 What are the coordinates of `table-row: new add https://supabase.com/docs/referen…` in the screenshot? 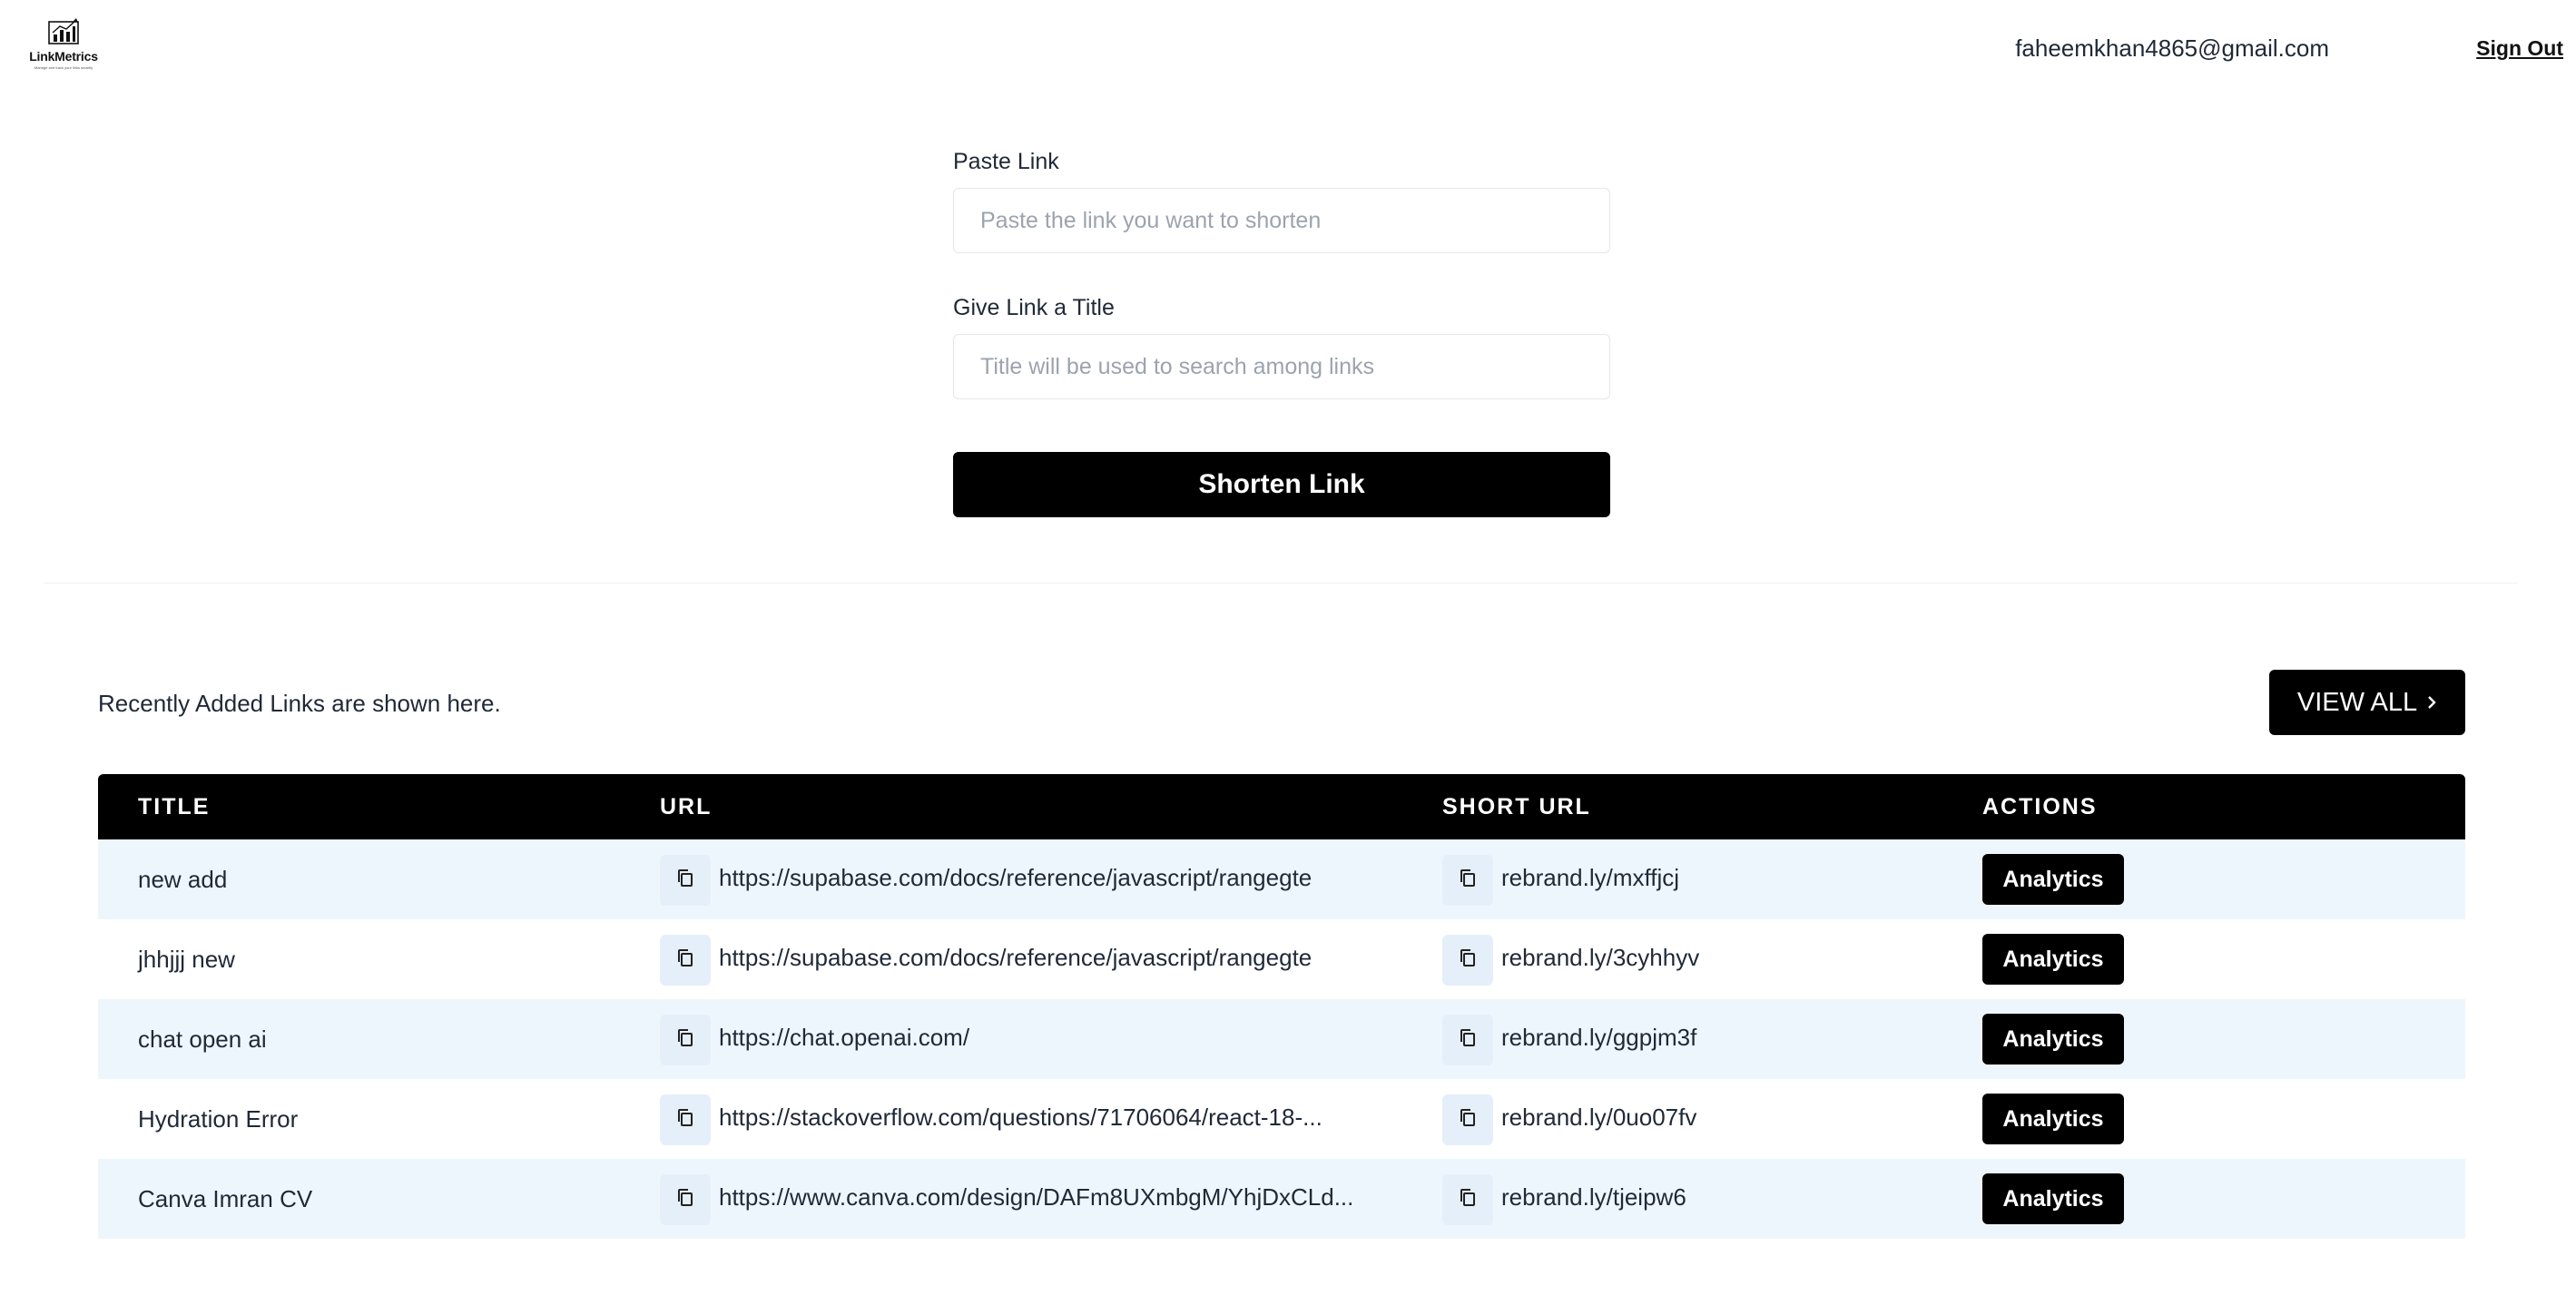 It's located at (1281, 879).